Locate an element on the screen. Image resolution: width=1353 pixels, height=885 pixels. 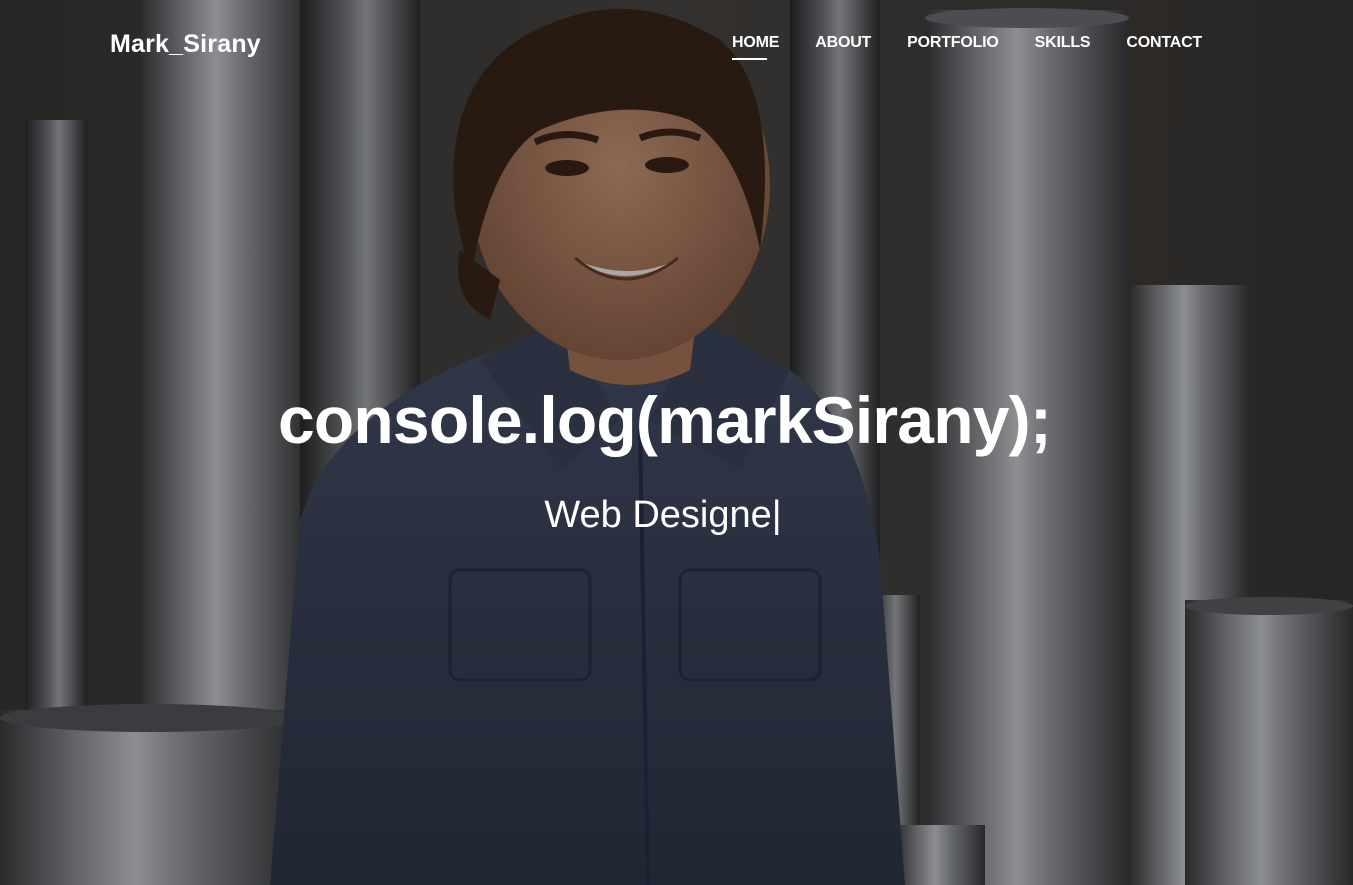
nav-link-home: HOME is located at coordinates (755, 47).